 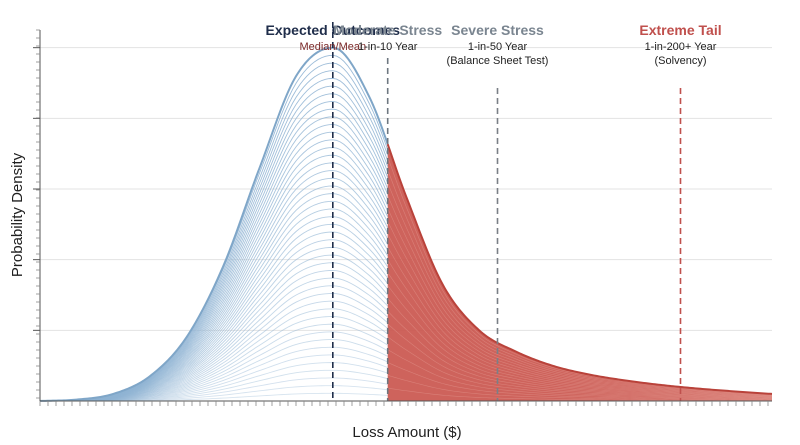 I want to click on threshold-sublabel: 1-in-200+ Year, so click(x=681, y=47).